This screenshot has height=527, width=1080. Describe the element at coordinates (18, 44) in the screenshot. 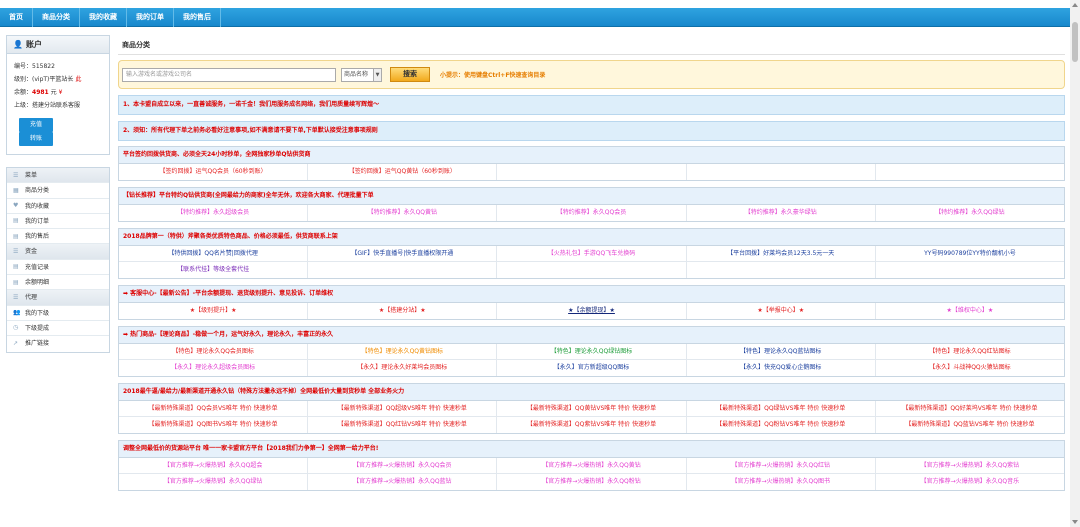

I see `user-icon: 👤` at that location.